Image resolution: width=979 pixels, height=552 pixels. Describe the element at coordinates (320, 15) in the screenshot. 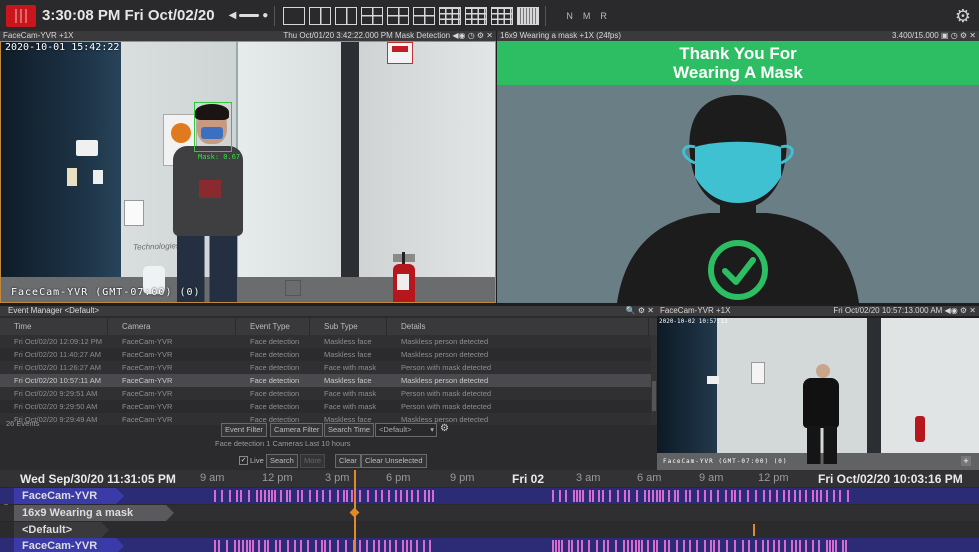

I see `layout-1x2-button` at that location.